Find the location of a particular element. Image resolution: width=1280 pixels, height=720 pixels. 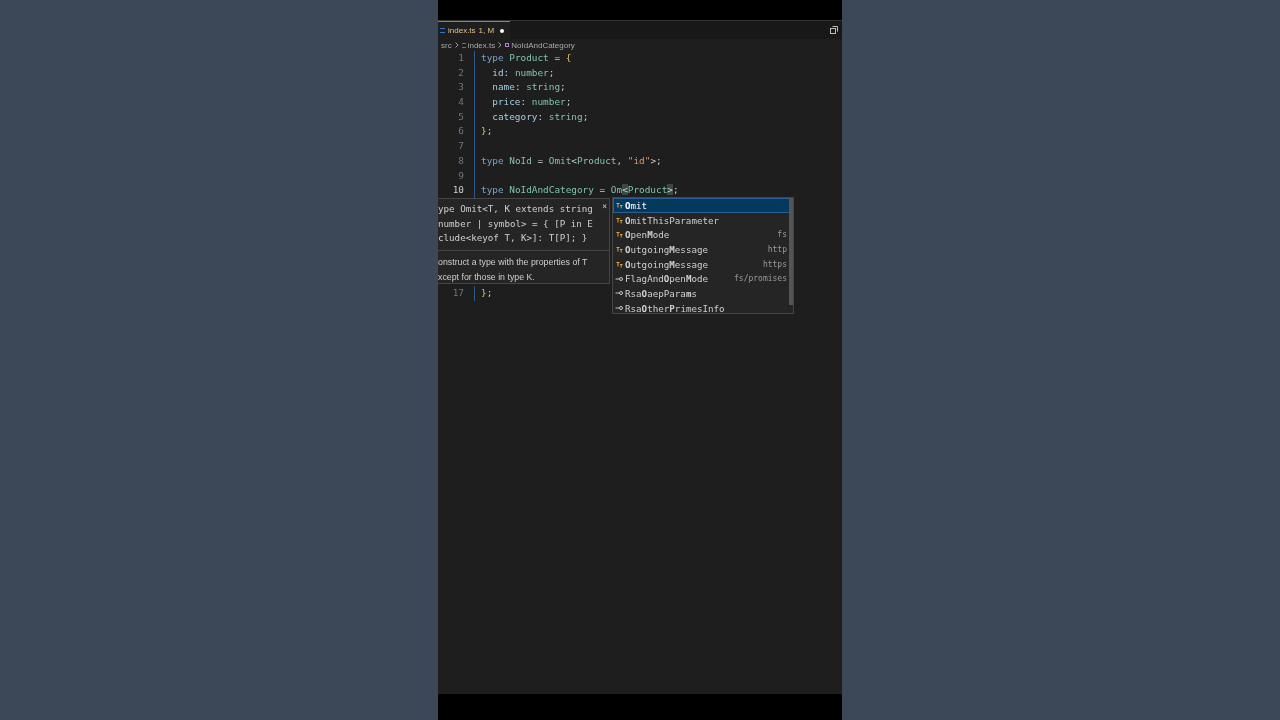

line-number: 1 is located at coordinates (456, 58).